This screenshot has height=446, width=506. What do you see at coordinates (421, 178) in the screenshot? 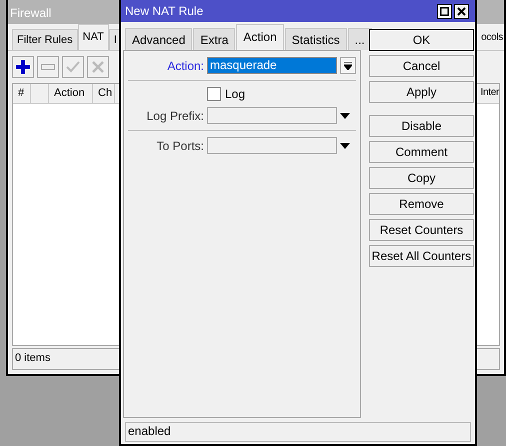
I see `dialog-button: Copy` at bounding box center [421, 178].